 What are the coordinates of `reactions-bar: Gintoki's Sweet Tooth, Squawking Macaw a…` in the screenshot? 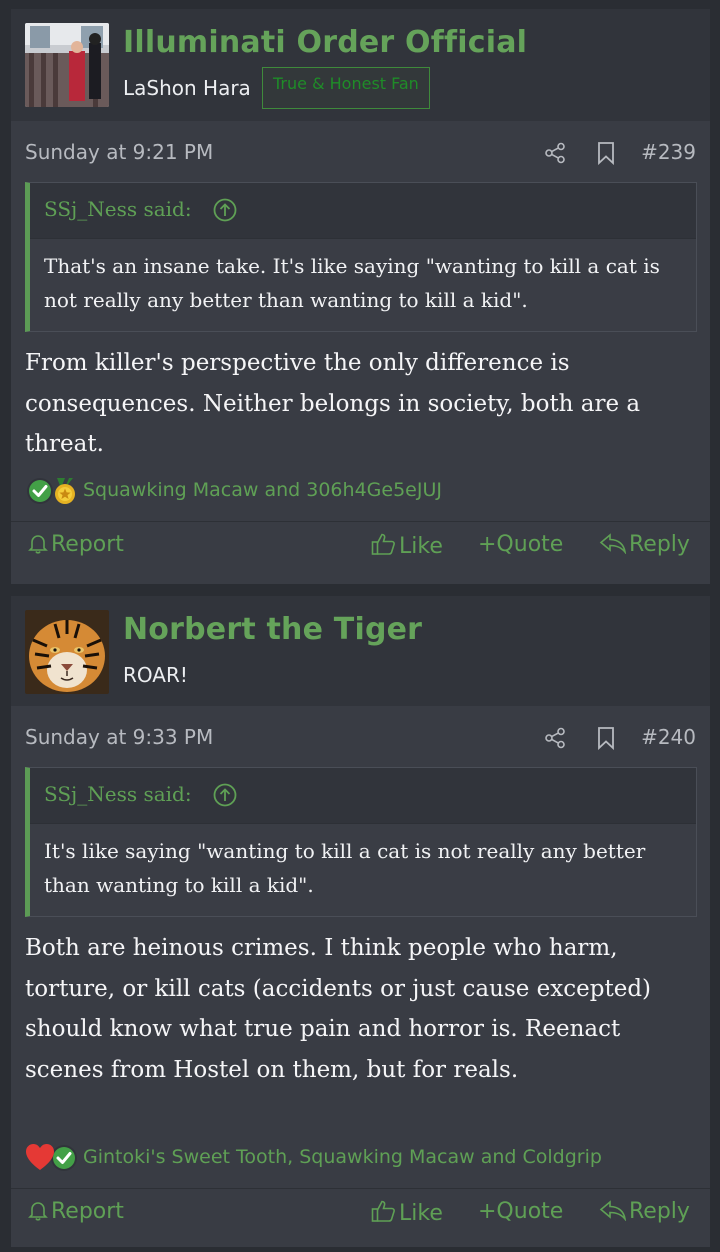 It's located at (361, 1158).